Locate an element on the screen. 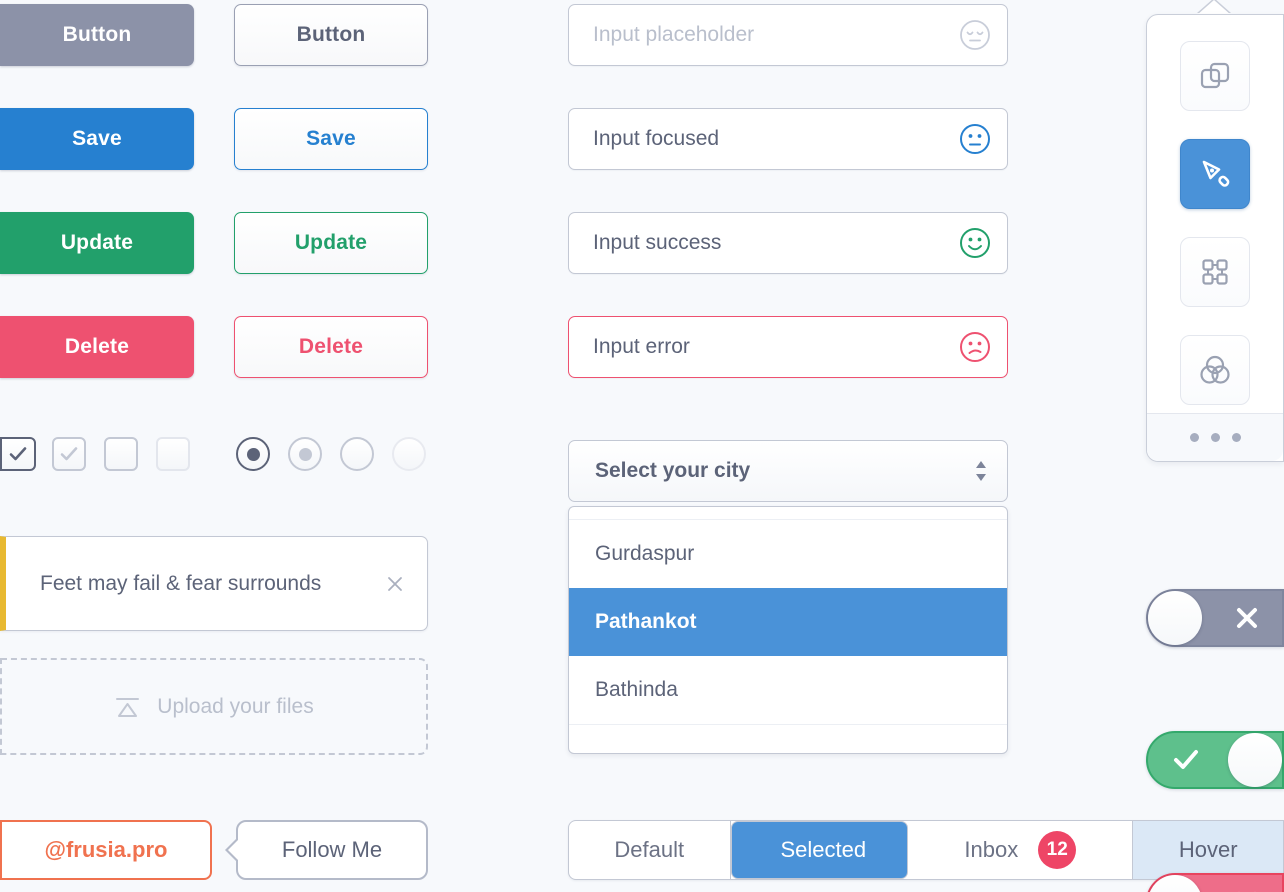 This screenshot has width=1284, height=892. toggle-on-green is located at coordinates (1215, 760).